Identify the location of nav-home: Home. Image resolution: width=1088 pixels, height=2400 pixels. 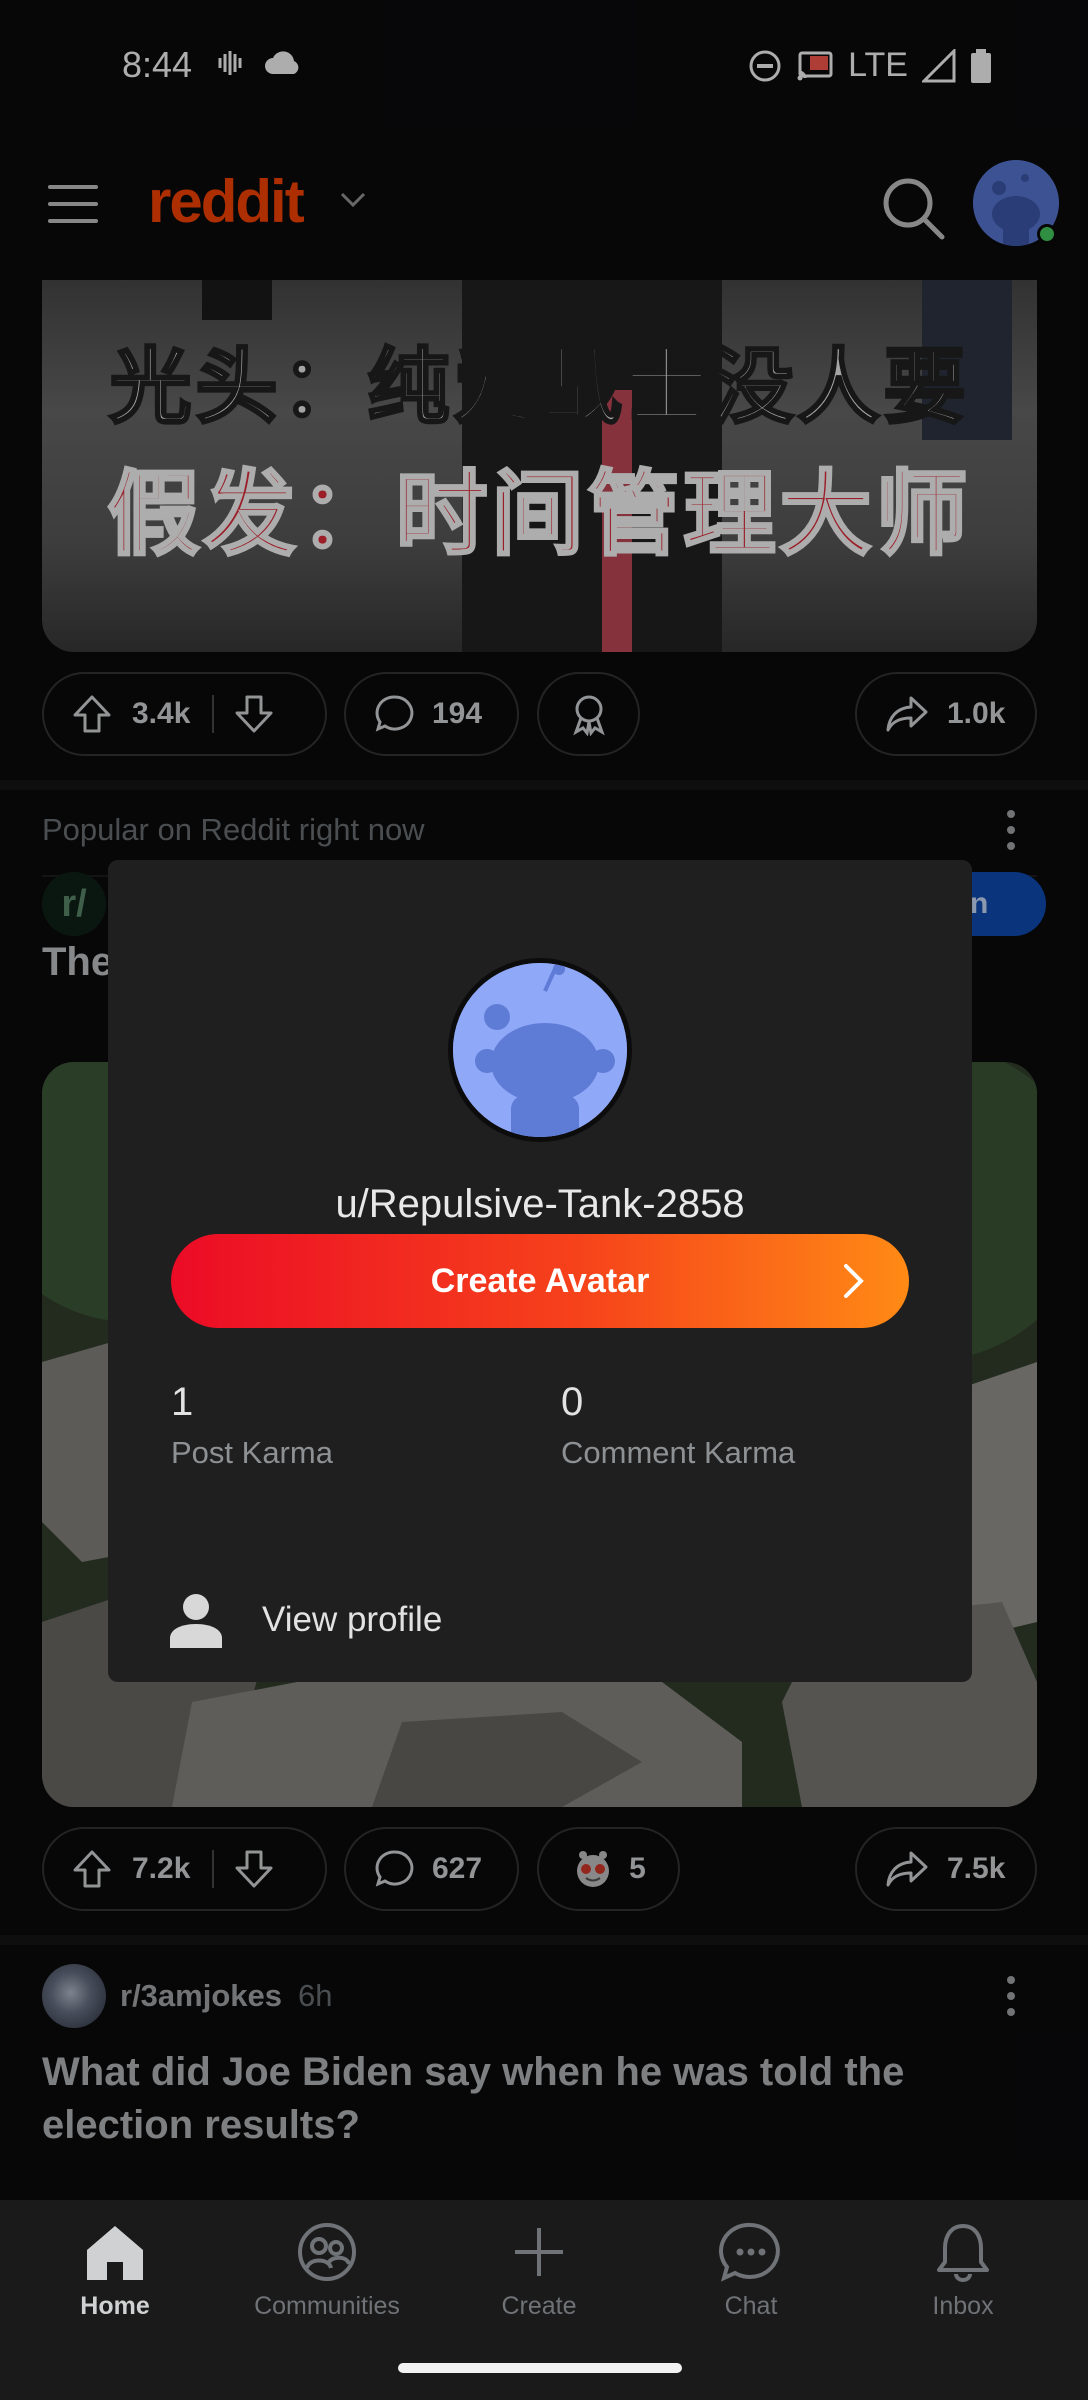
(115, 2271).